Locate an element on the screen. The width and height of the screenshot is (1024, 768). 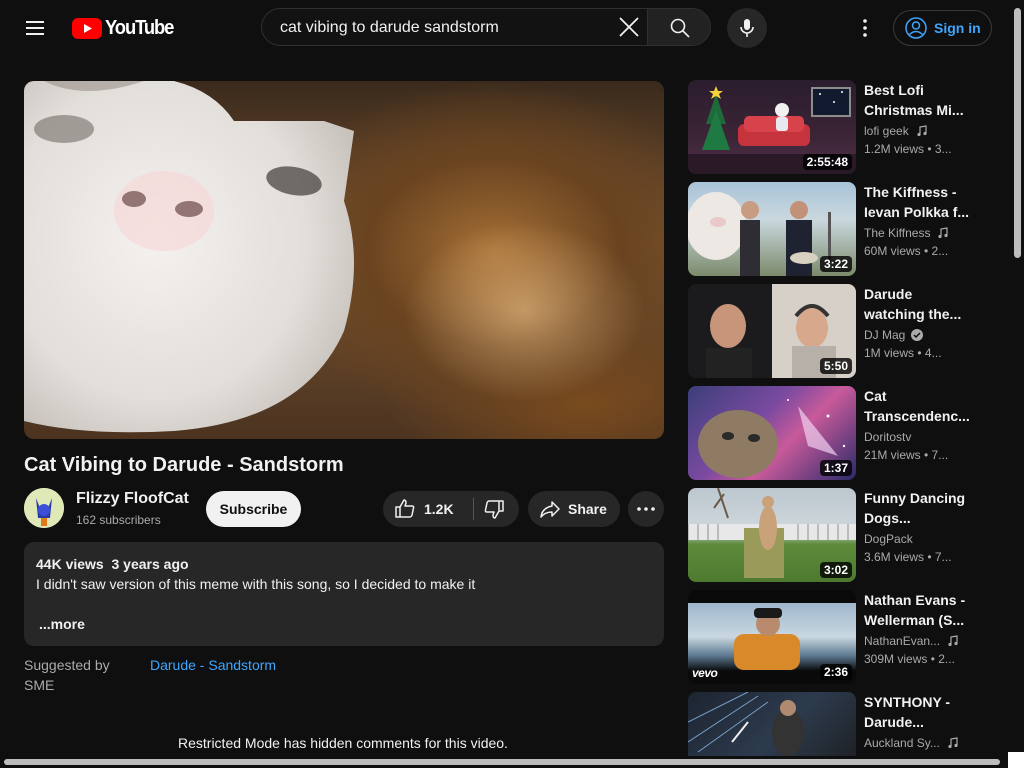
title-line: Best Lofi is located at coordinates (894, 90).